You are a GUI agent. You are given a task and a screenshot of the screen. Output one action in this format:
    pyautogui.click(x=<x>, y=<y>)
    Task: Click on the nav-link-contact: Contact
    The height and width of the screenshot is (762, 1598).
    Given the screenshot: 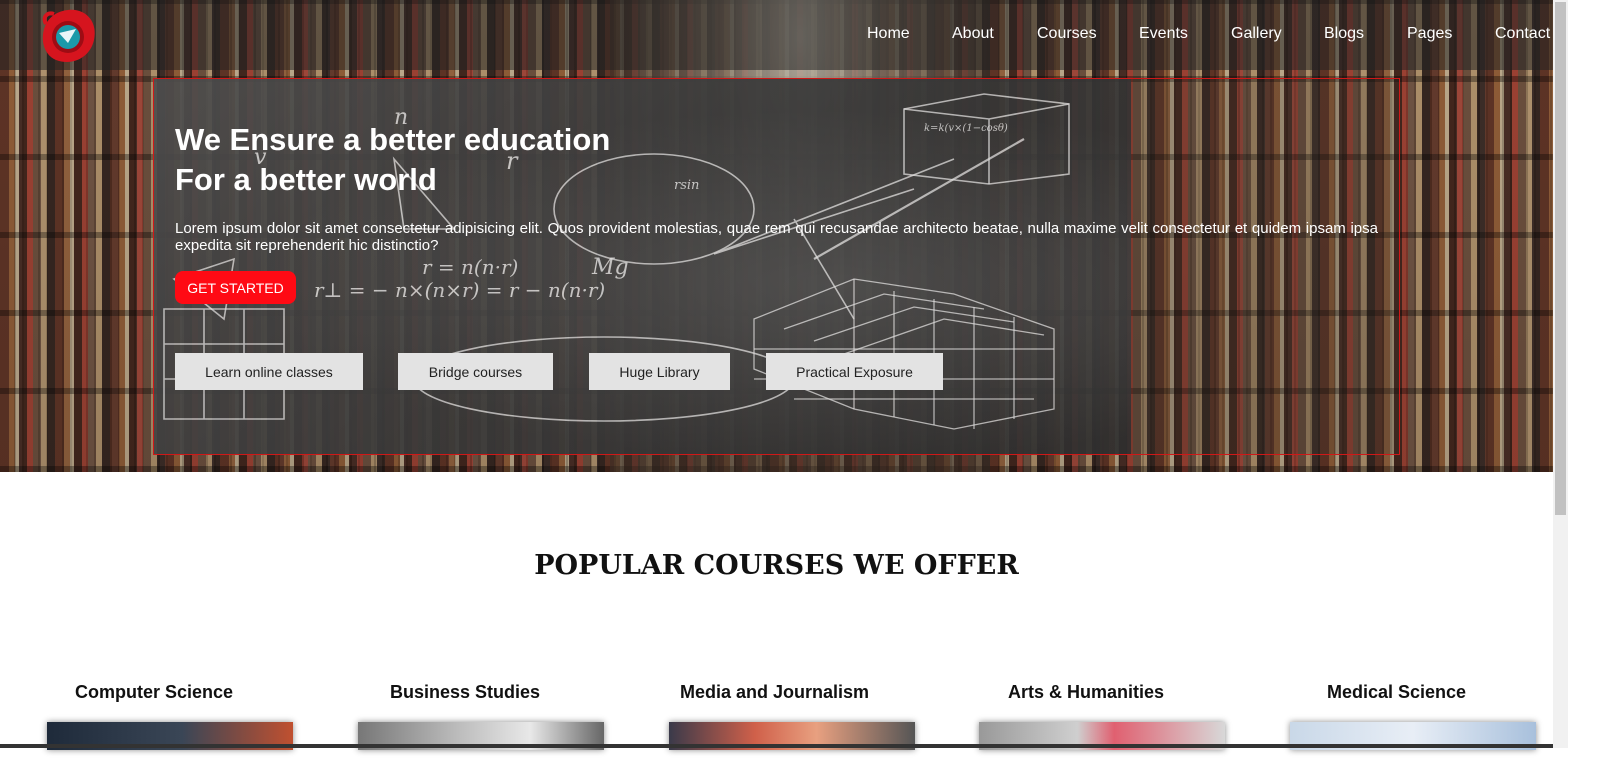 What is the action you would take?
    pyautogui.click(x=1522, y=34)
    